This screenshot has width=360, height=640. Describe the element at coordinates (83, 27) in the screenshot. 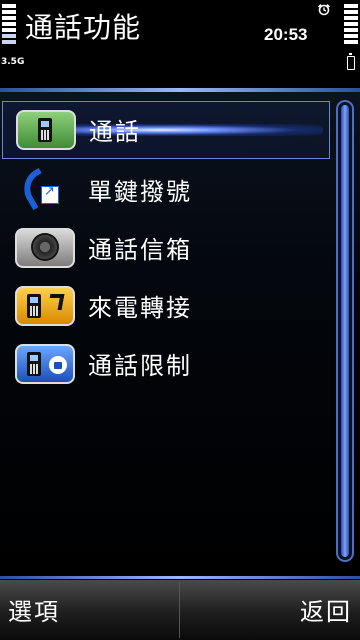

I see `page-title: 通話功能` at that location.